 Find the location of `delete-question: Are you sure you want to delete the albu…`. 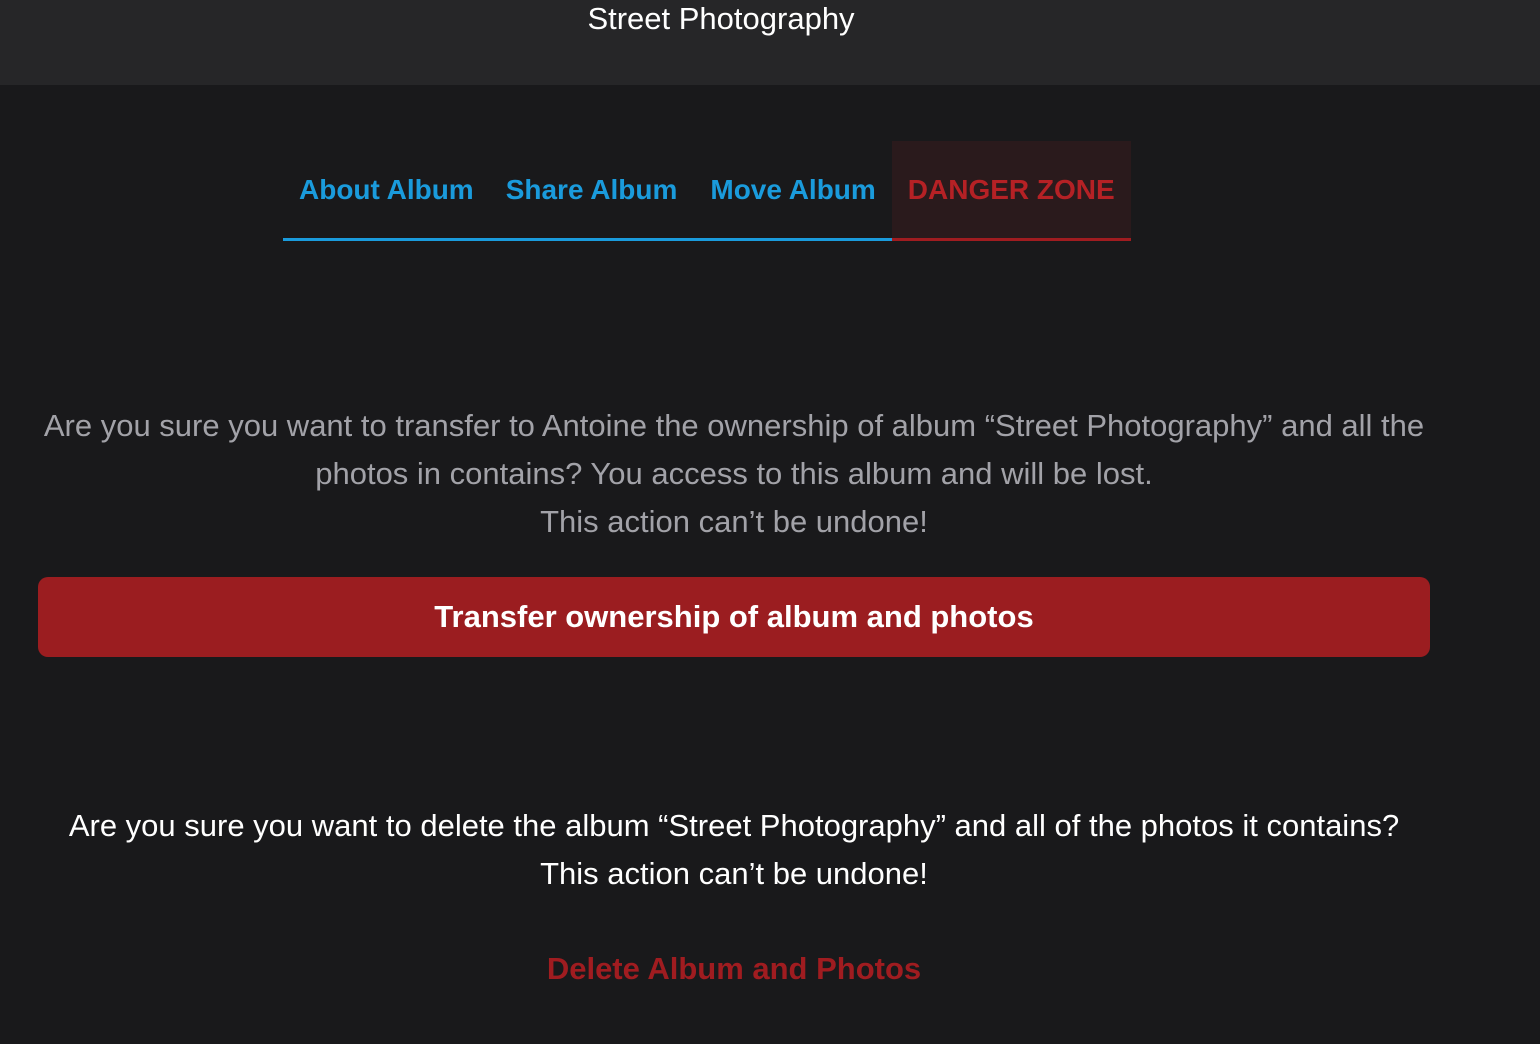

delete-question: Are you sure you want to delete the albu… is located at coordinates (734, 825).